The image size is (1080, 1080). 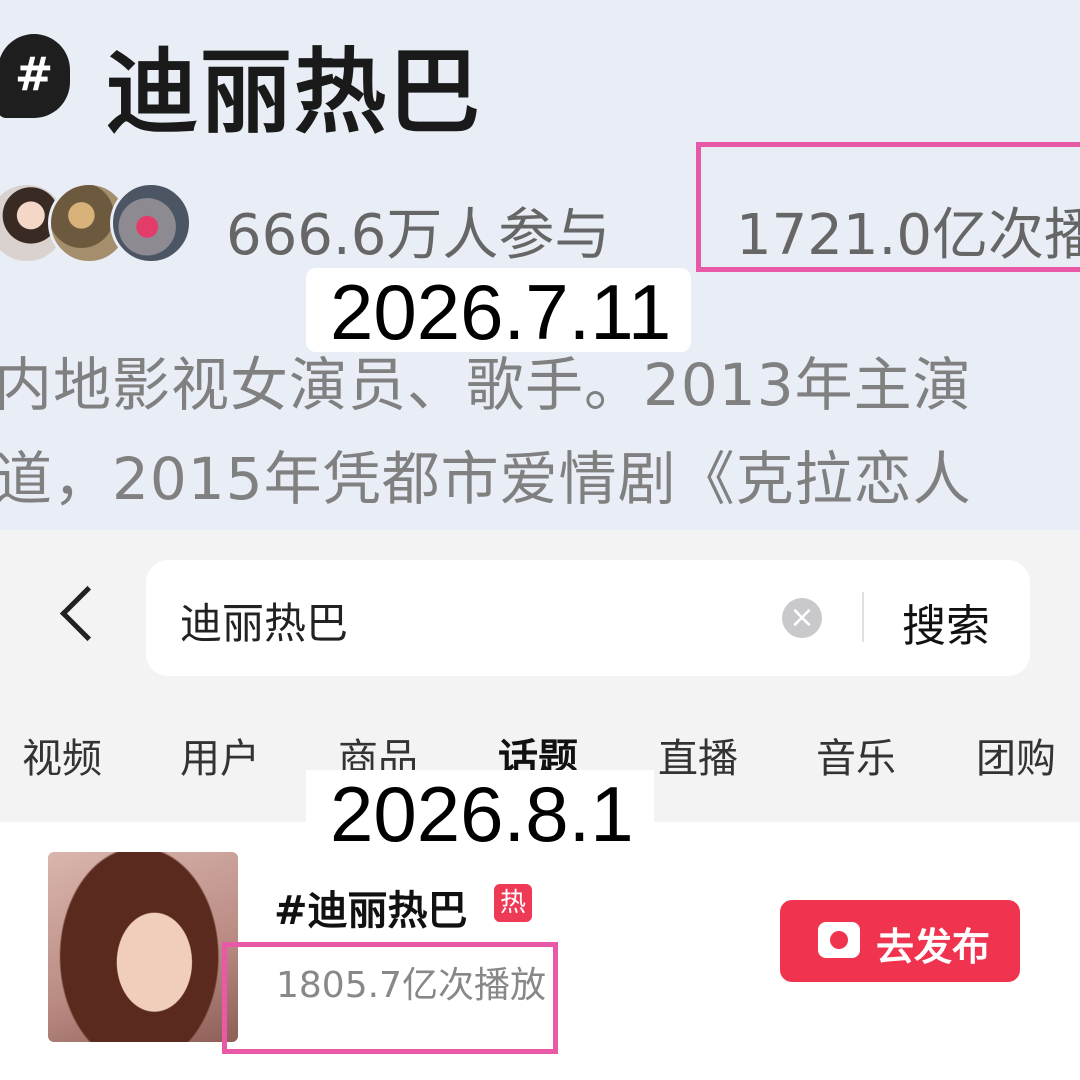 I want to click on tab-users: 用户, so click(x=220, y=755).